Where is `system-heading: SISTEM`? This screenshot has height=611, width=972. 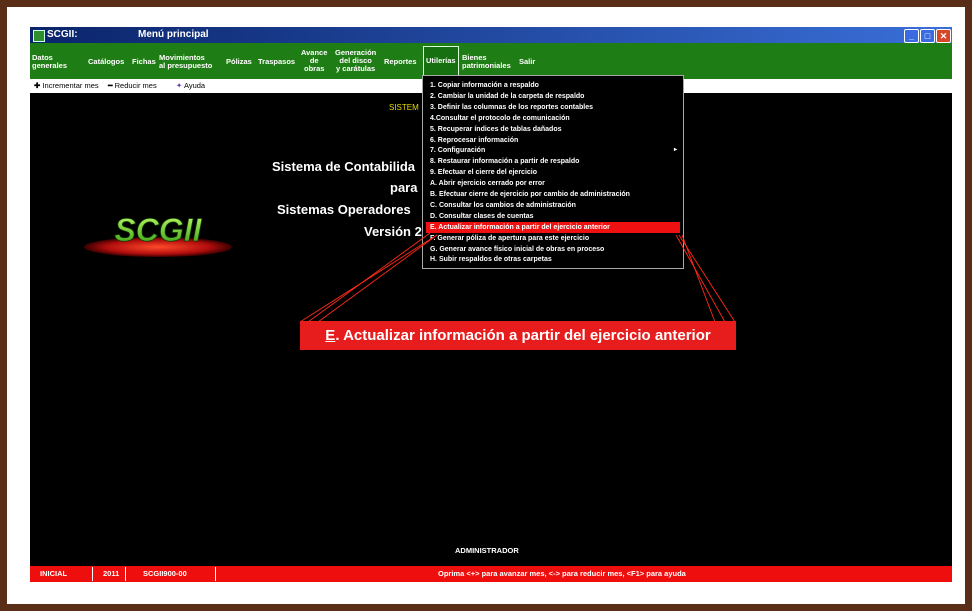
system-heading: SISTEM is located at coordinates (404, 107).